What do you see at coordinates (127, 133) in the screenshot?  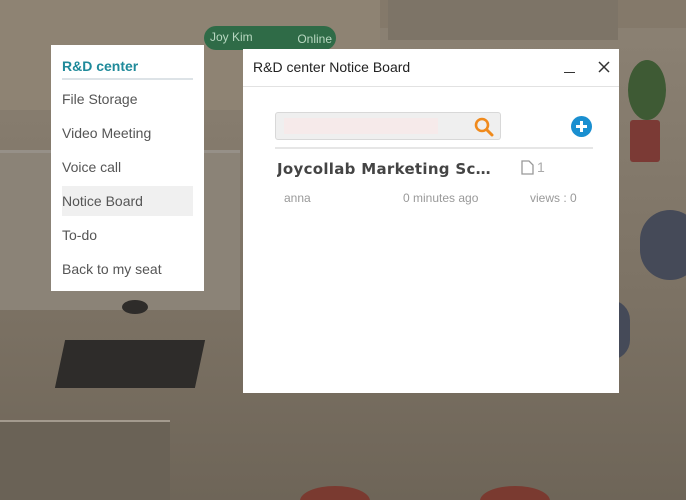 I see `menu-item-video-meeting: Video Meeting` at bounding box center [127, 133].